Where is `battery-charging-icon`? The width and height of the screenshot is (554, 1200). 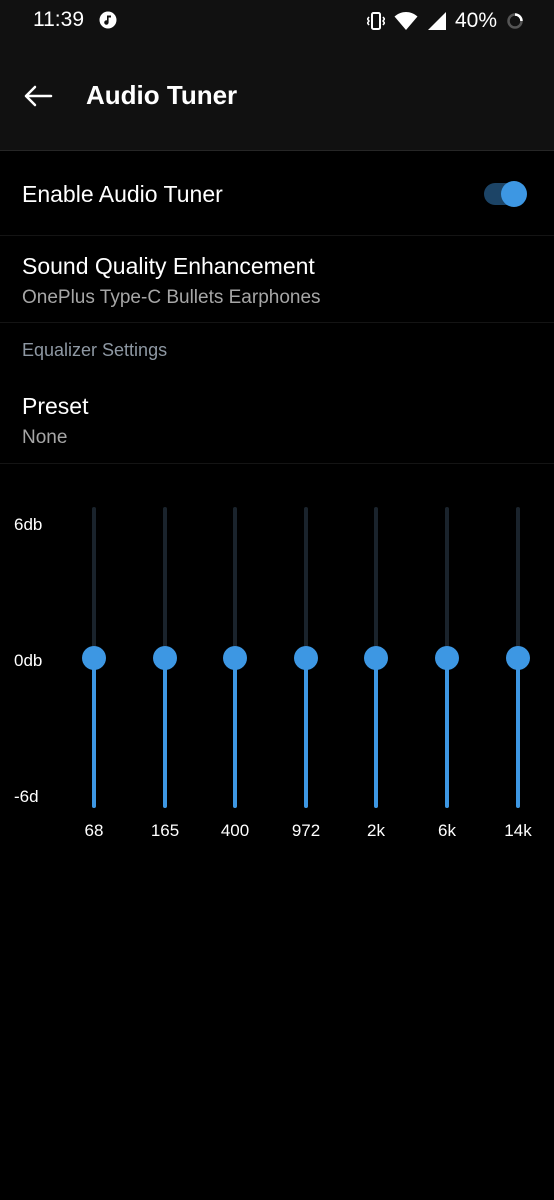 battery-charging-icon is located at coordinates (515, 21).